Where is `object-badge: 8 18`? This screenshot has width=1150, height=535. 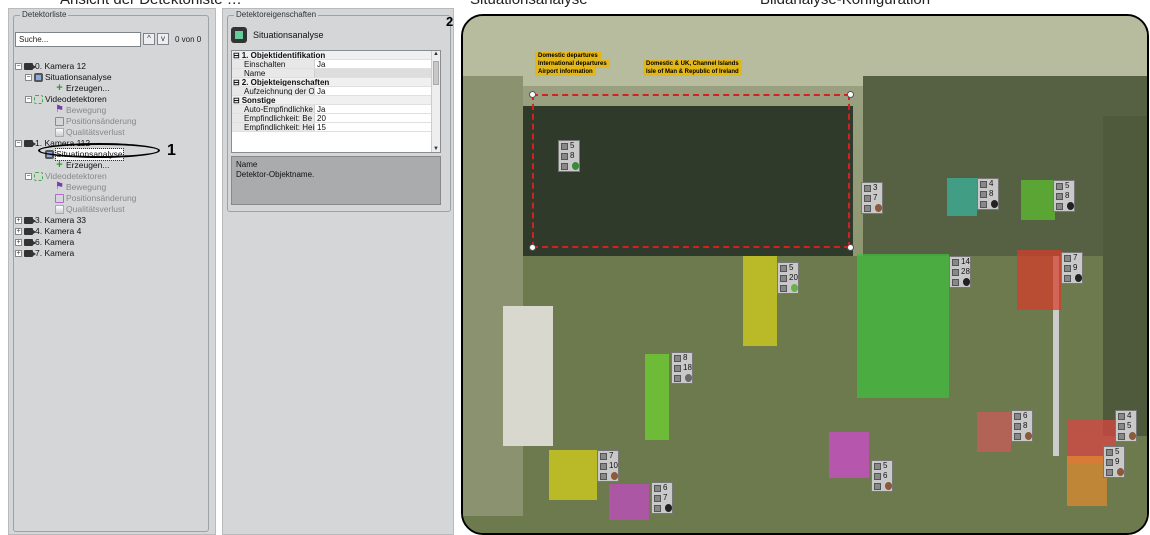
object-badge: 8 18 is located at coordinates (682, 368).